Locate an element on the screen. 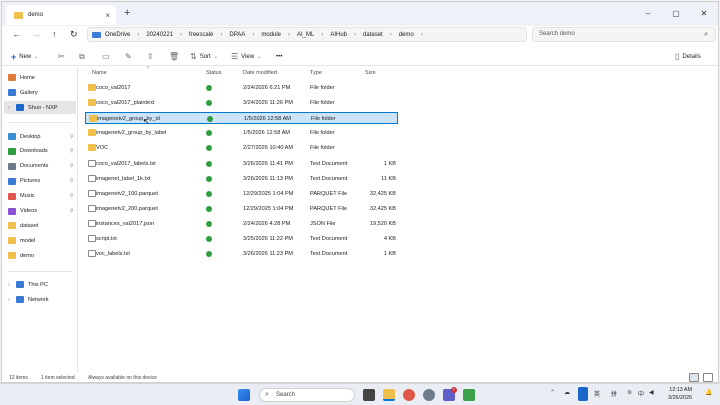  file-explorer-icon is located at coordinates (389, 395).